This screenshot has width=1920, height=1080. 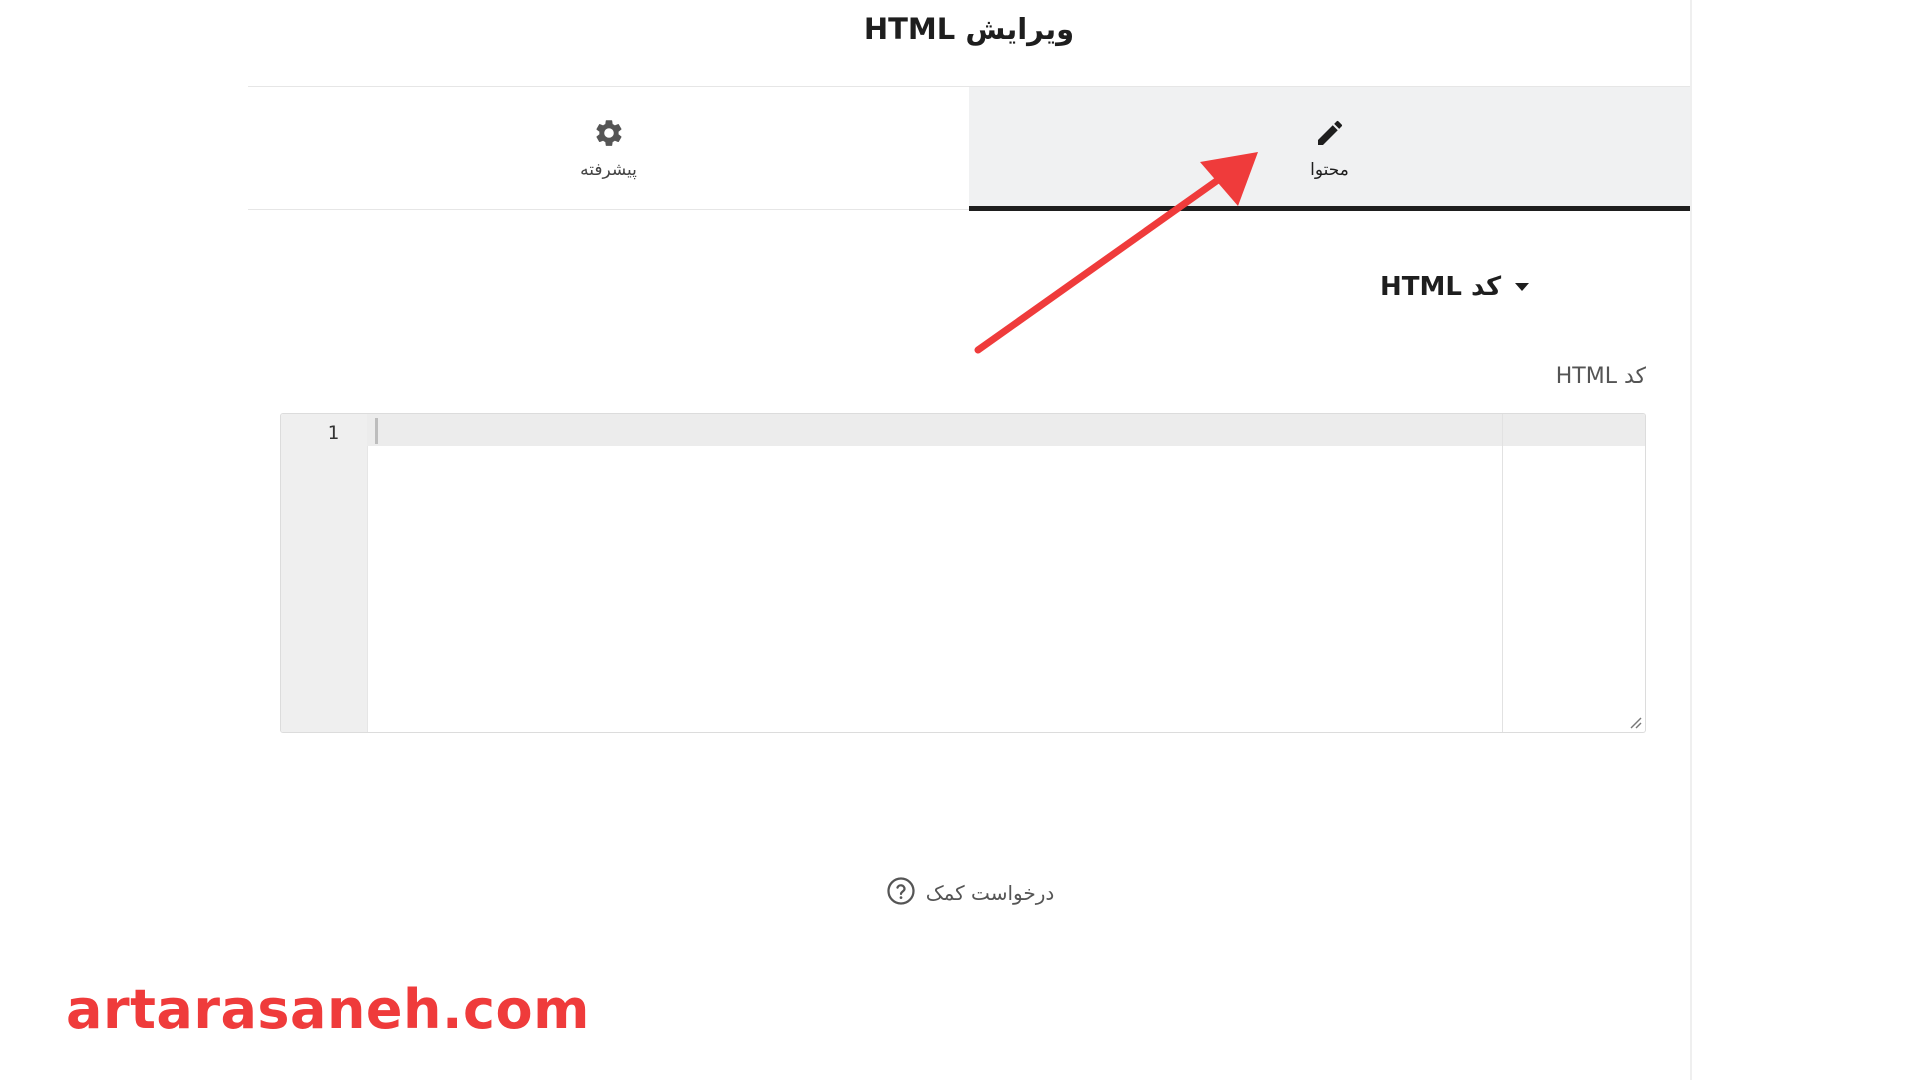 What do you see at coordinates (609, 133) in the screenshot?
I see `gear-icon` at bounding box center [609, 133].